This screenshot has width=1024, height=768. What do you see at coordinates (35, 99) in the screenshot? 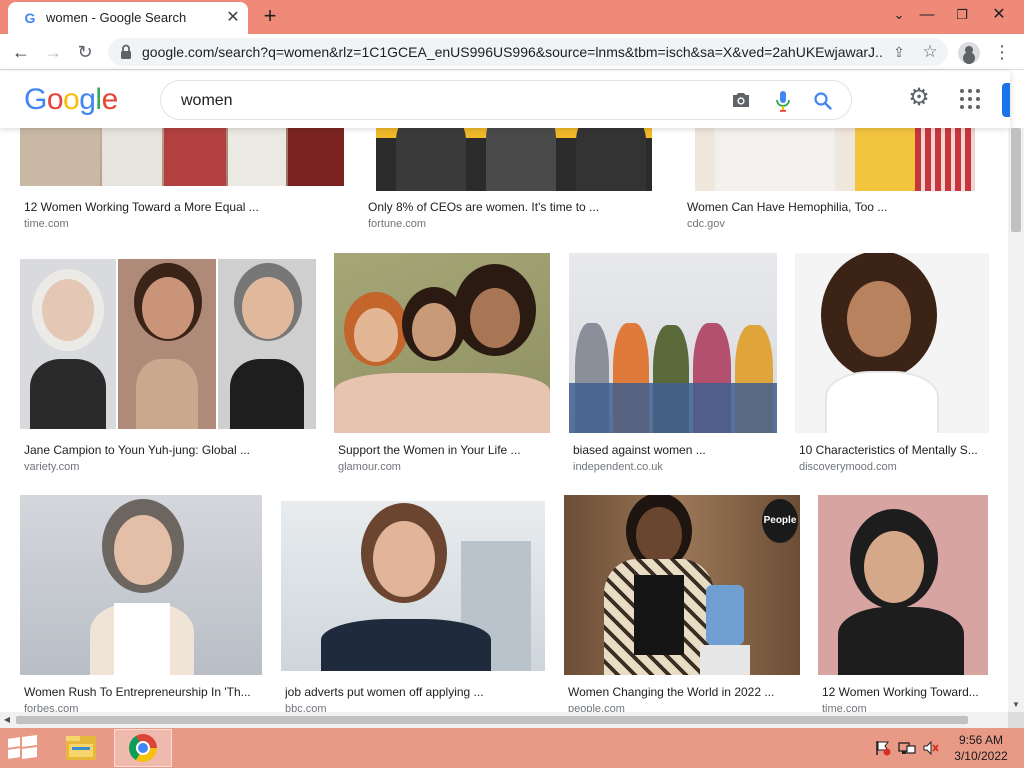
I see `logo-letter: G` at bounding box center [35, 99].